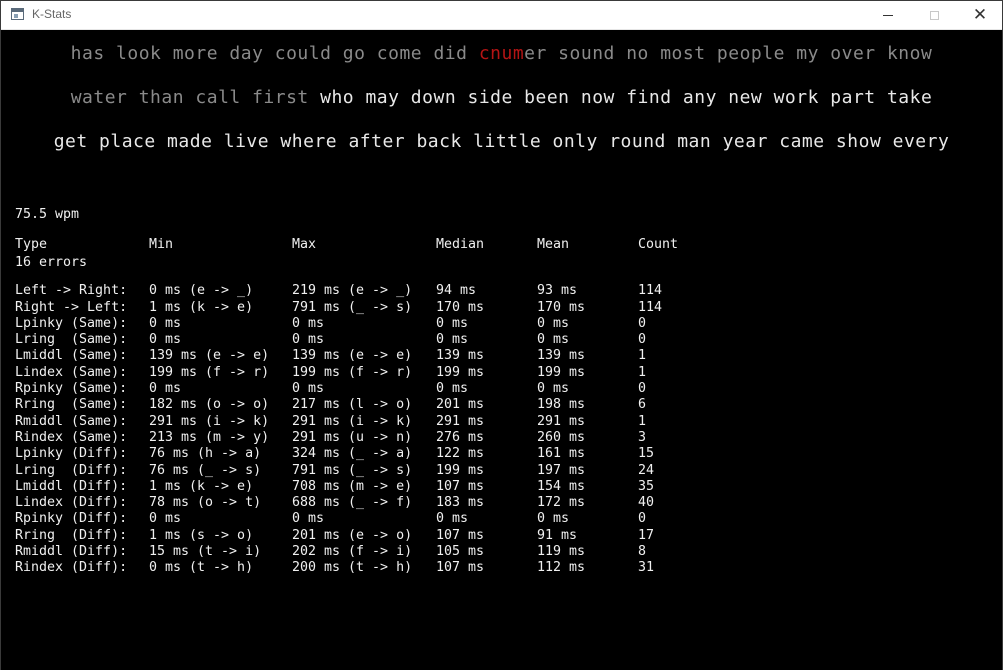 The image size is (1003, 670). I want to click on maximize-button, so click(934, 15).